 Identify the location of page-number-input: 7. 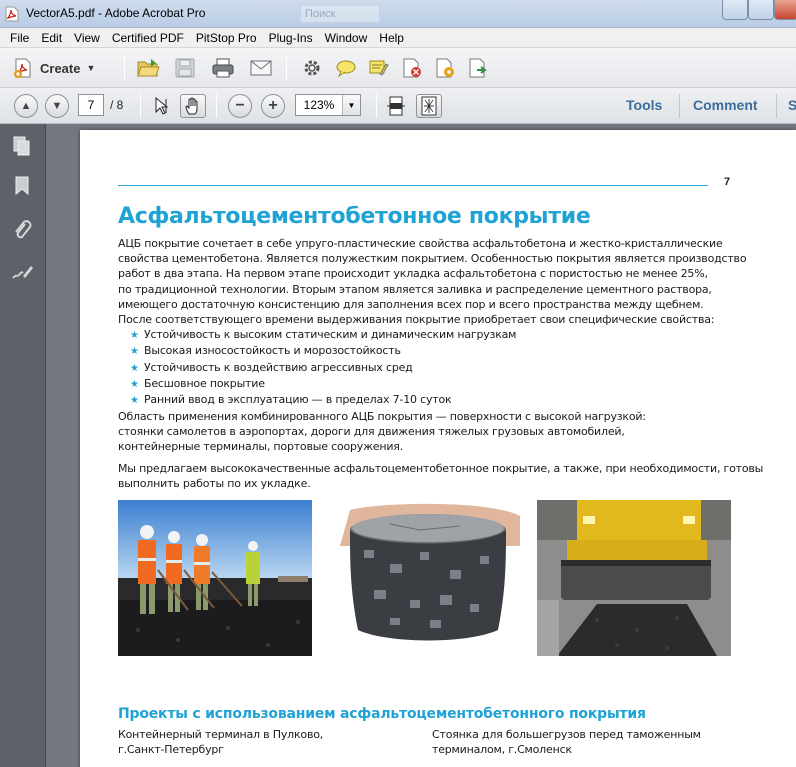
(91, 105).